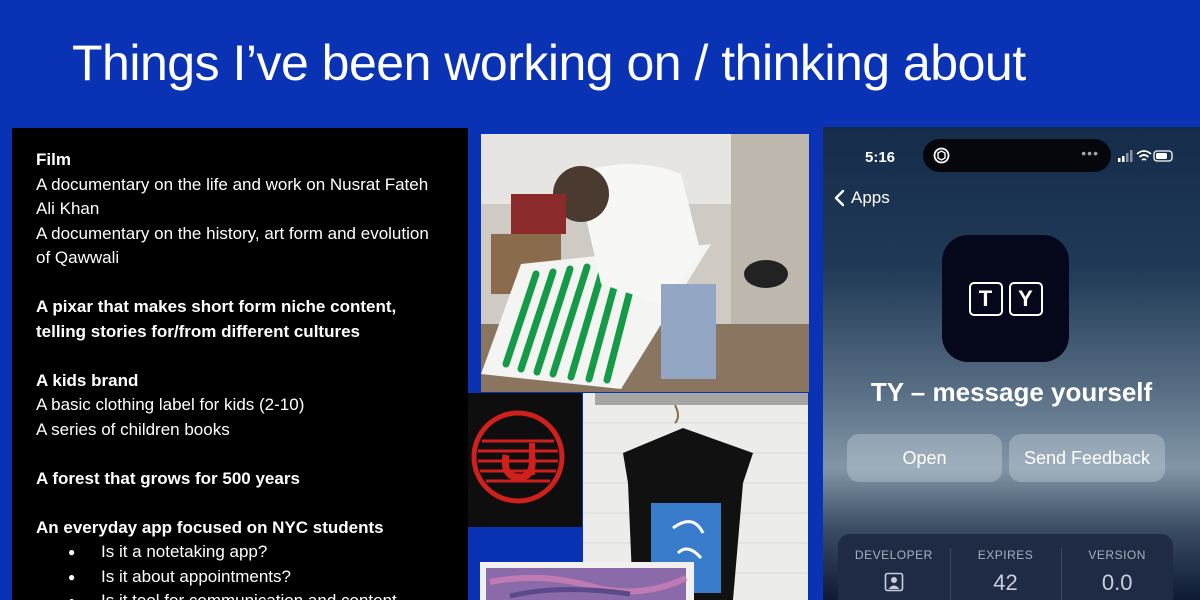 The image size is (1200, 600). Describe the element at coordinates (894, 582) in the screenshot. I see `developer-icon` at that location.